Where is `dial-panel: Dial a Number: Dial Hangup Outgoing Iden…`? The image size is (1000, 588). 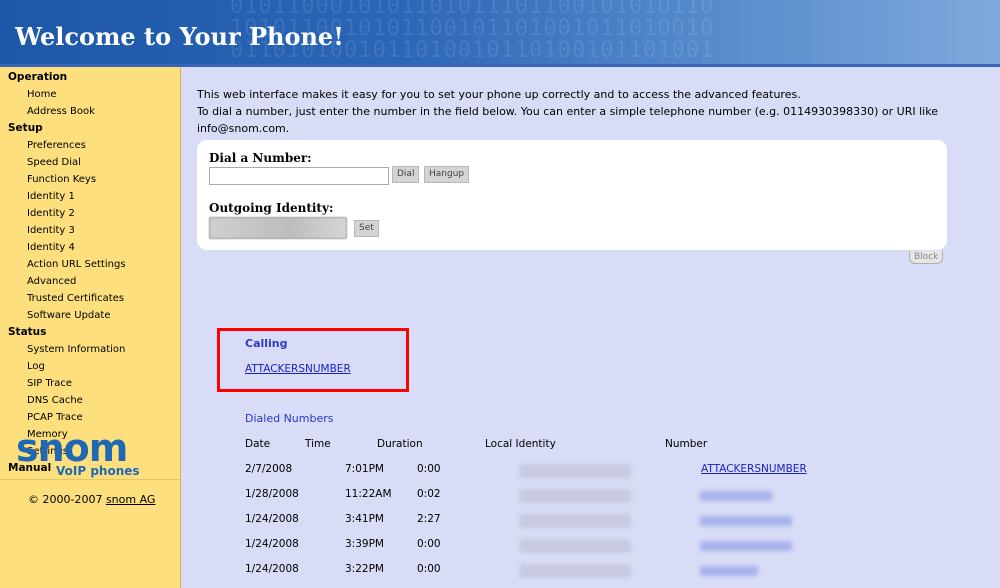
dial-panel: Dial a Number: Dial Hangup Outgoing Iden… is located at coordinates (572, 195).